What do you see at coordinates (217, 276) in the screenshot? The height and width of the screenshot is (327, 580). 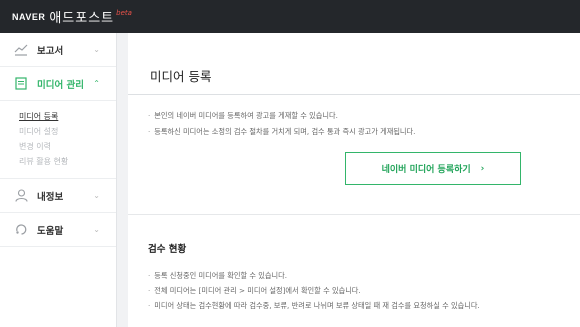 I see `review-note: 등록 신청중인 미디어를 확인할 수 있습니다.` at bounding box center [217, 276].